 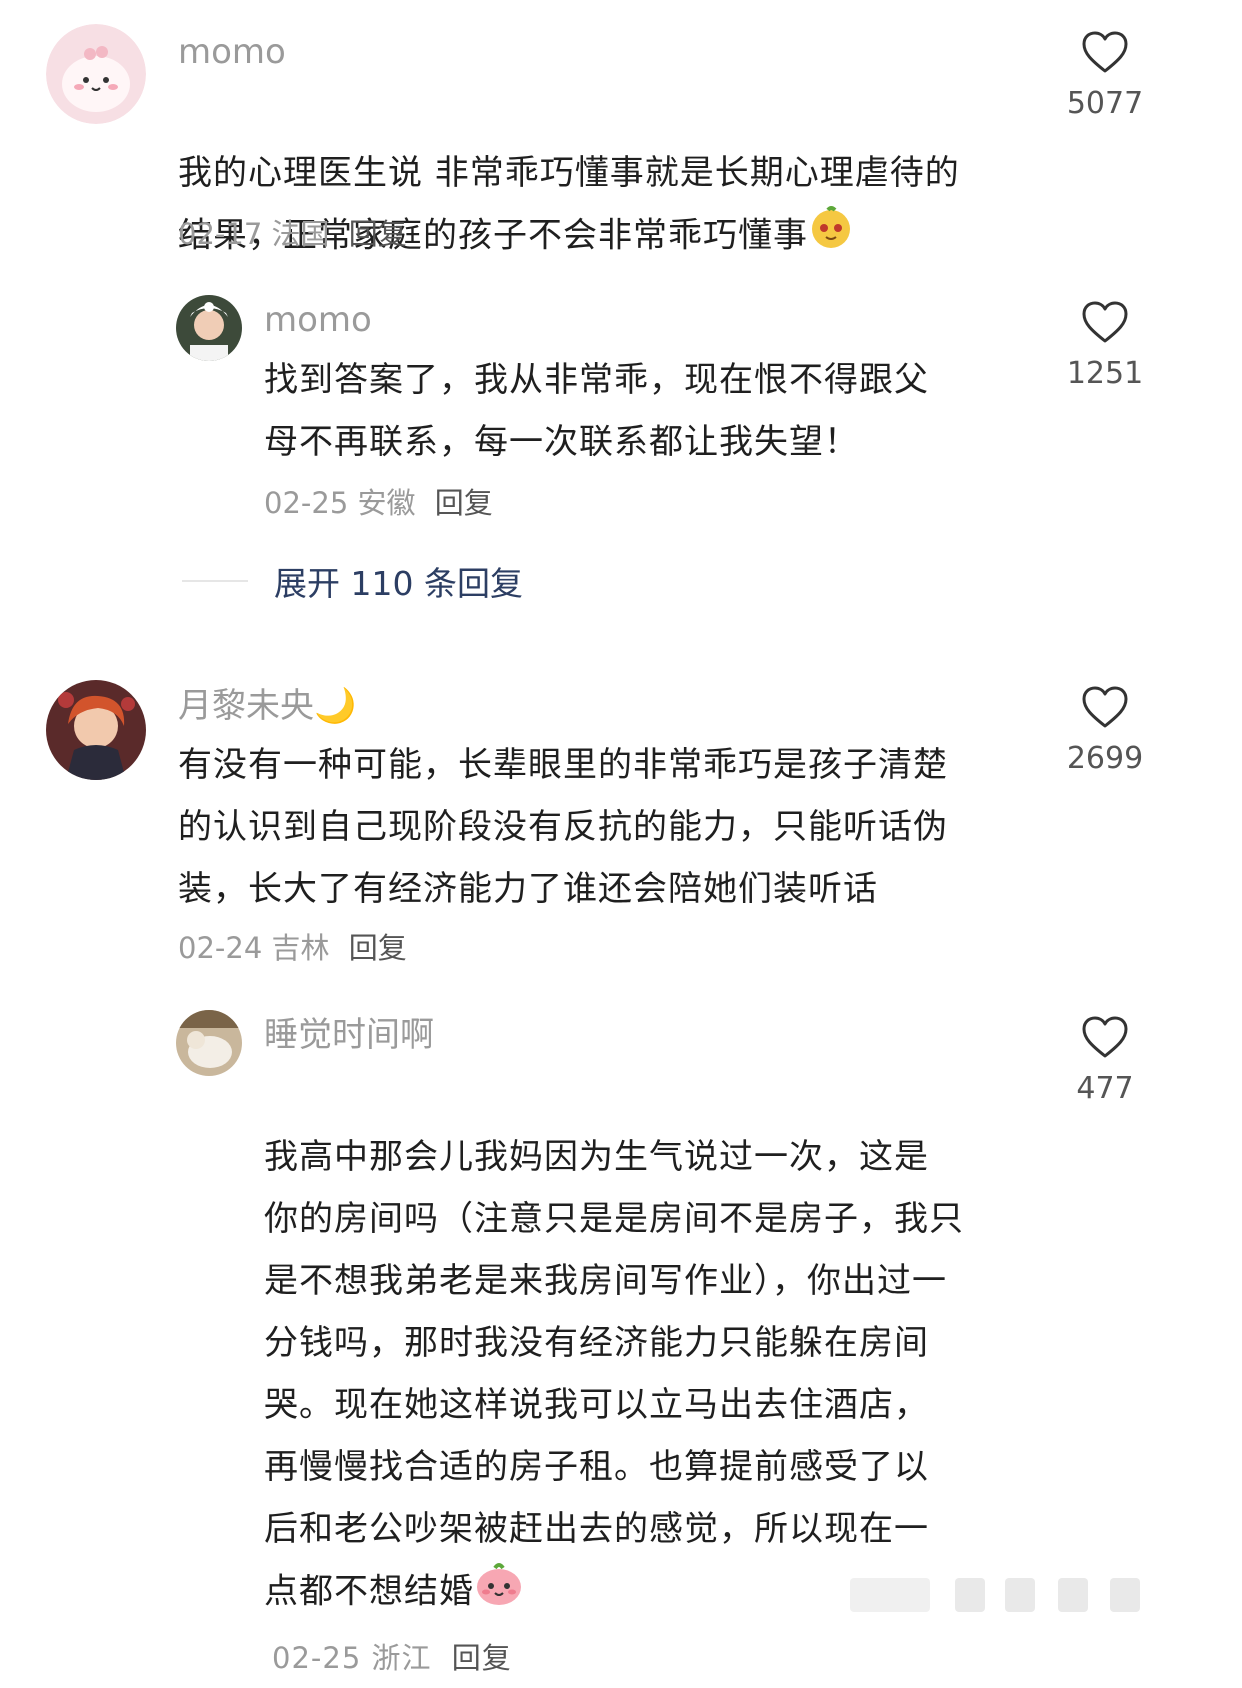 What do you see at coordinates (1105, 76) in the screenshot?
I see `like-button: 5077` at bounding box center [1105, 76].